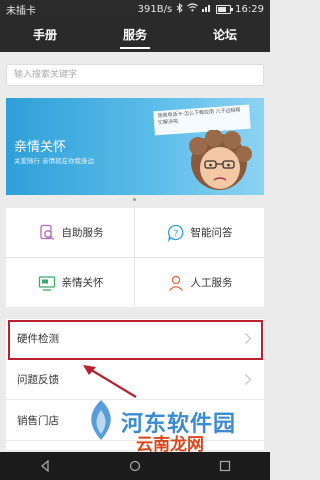 This screenshot has width=320, height=480. What do you see at coordinates (38, 380) in the screenshot?
I see `list-item-label: 问题反馈` at bounding box center [38, 380].